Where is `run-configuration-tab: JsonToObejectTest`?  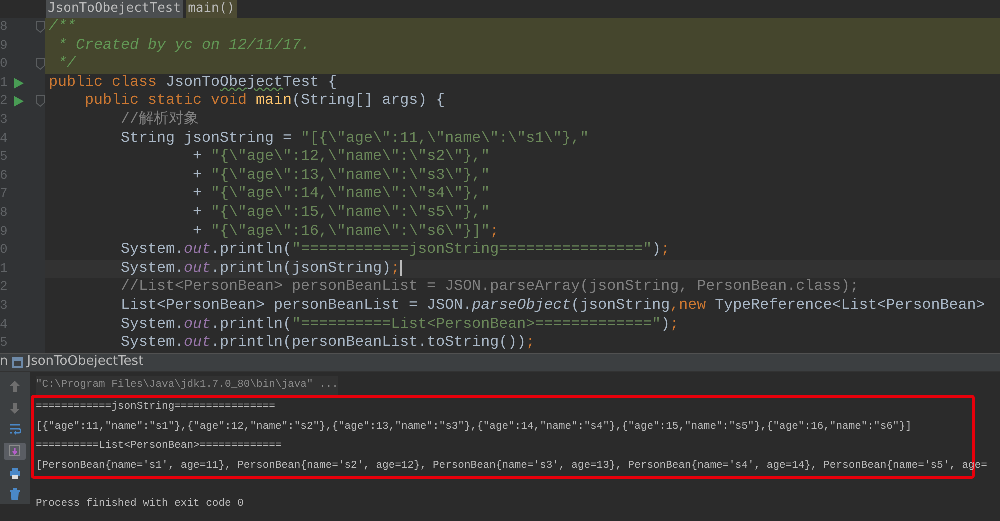
run-configuration-tab: JsonToObejectTest is located at coordinates (85, 362).